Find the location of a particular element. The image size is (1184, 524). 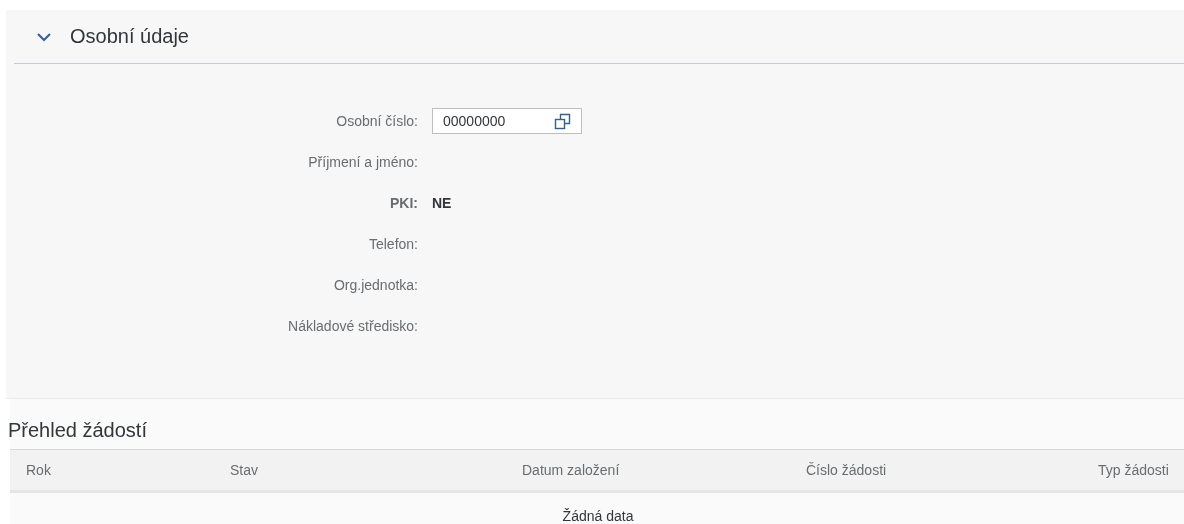

column-header: Typ žádosti is located at coordinates (1141, 470).